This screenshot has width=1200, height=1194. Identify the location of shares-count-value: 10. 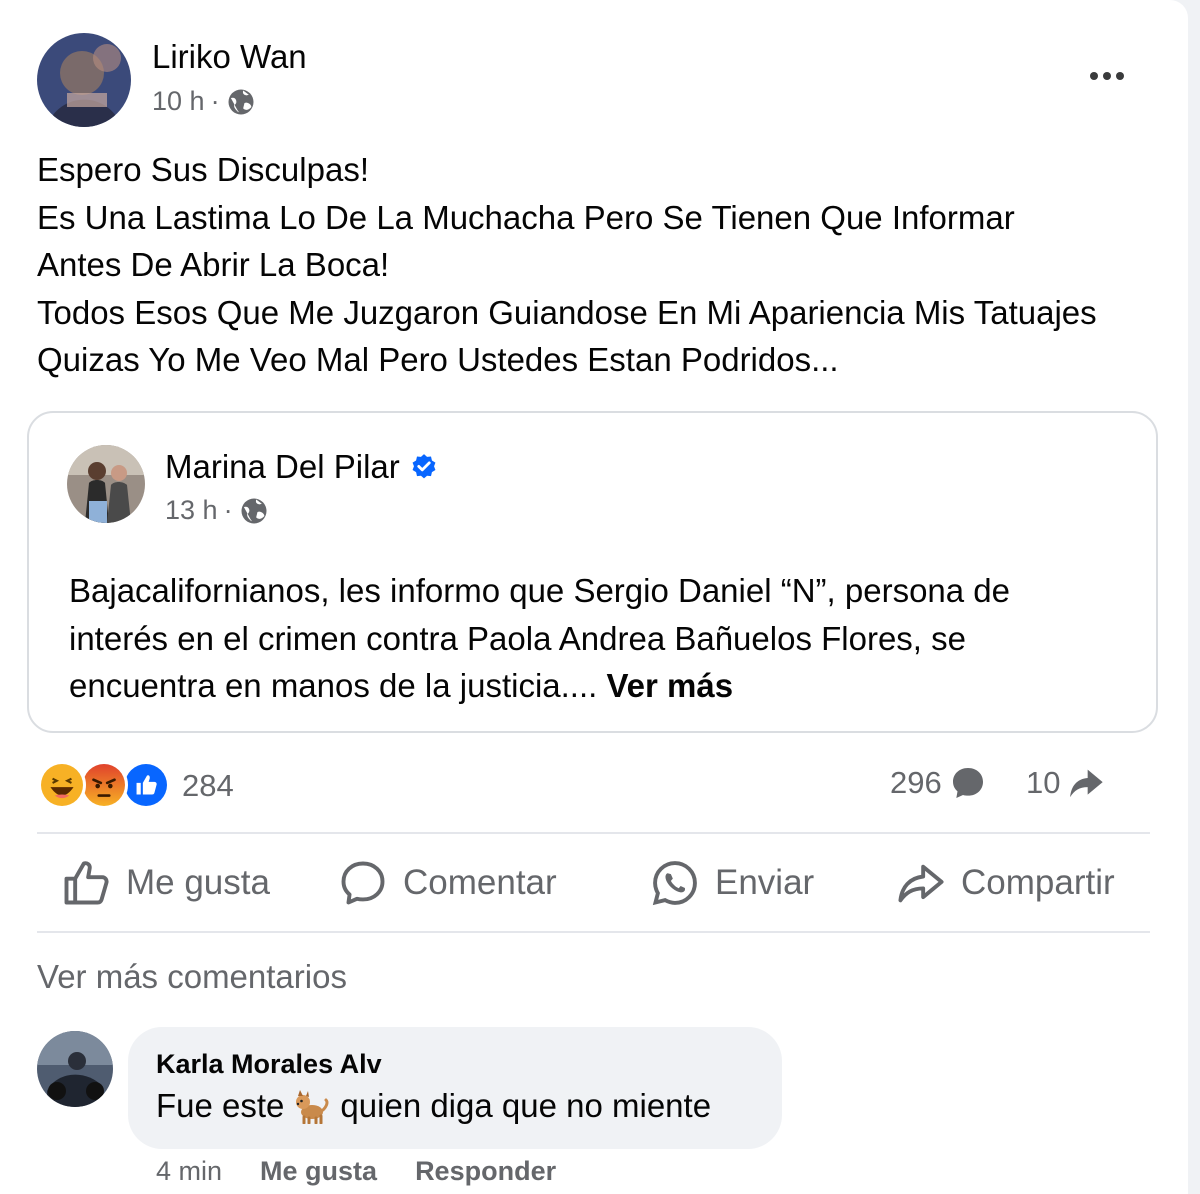
(1043, 782).